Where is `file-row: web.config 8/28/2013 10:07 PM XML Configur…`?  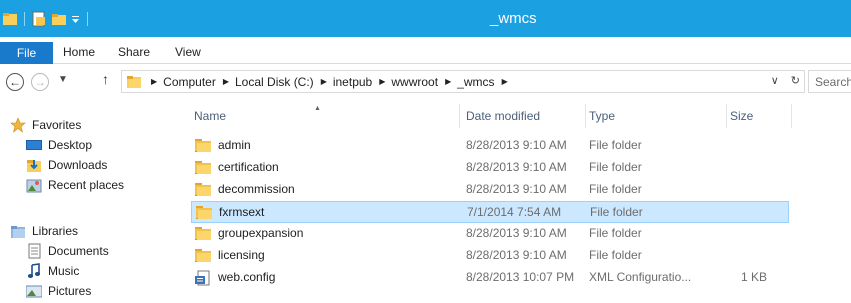
file-row: web.config 8/28/2013 10:07 PM XML Configur… is located at coordinates (490, 278).